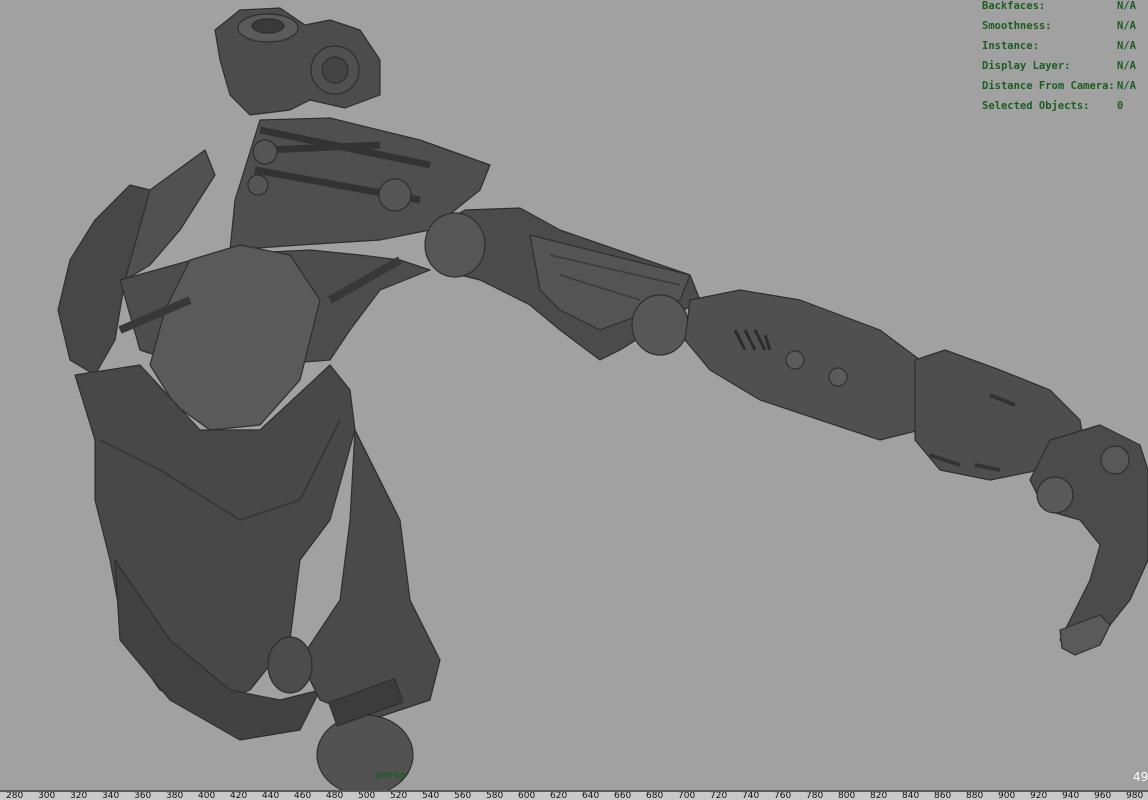 Image resolution: width=1148 pixels, height=800 pixels. I want to click on hud-row-instance: Instance: N/A, so click(1065, 46).